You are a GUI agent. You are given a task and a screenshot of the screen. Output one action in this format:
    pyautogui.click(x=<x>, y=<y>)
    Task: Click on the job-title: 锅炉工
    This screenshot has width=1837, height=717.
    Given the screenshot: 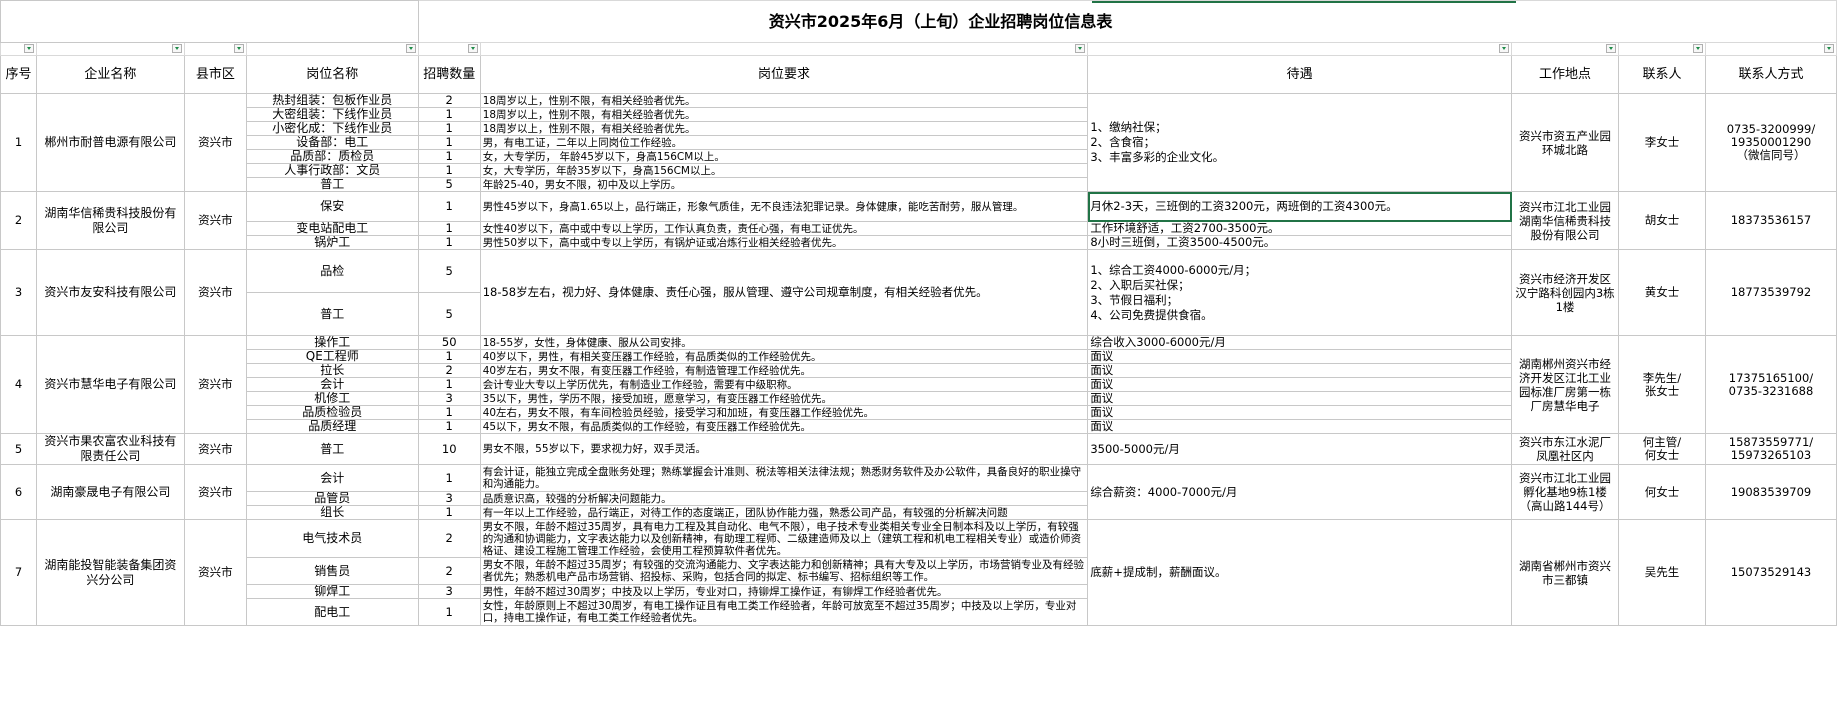 What is the action you would take?
    pyautogui.click(x=332, y=242)
    